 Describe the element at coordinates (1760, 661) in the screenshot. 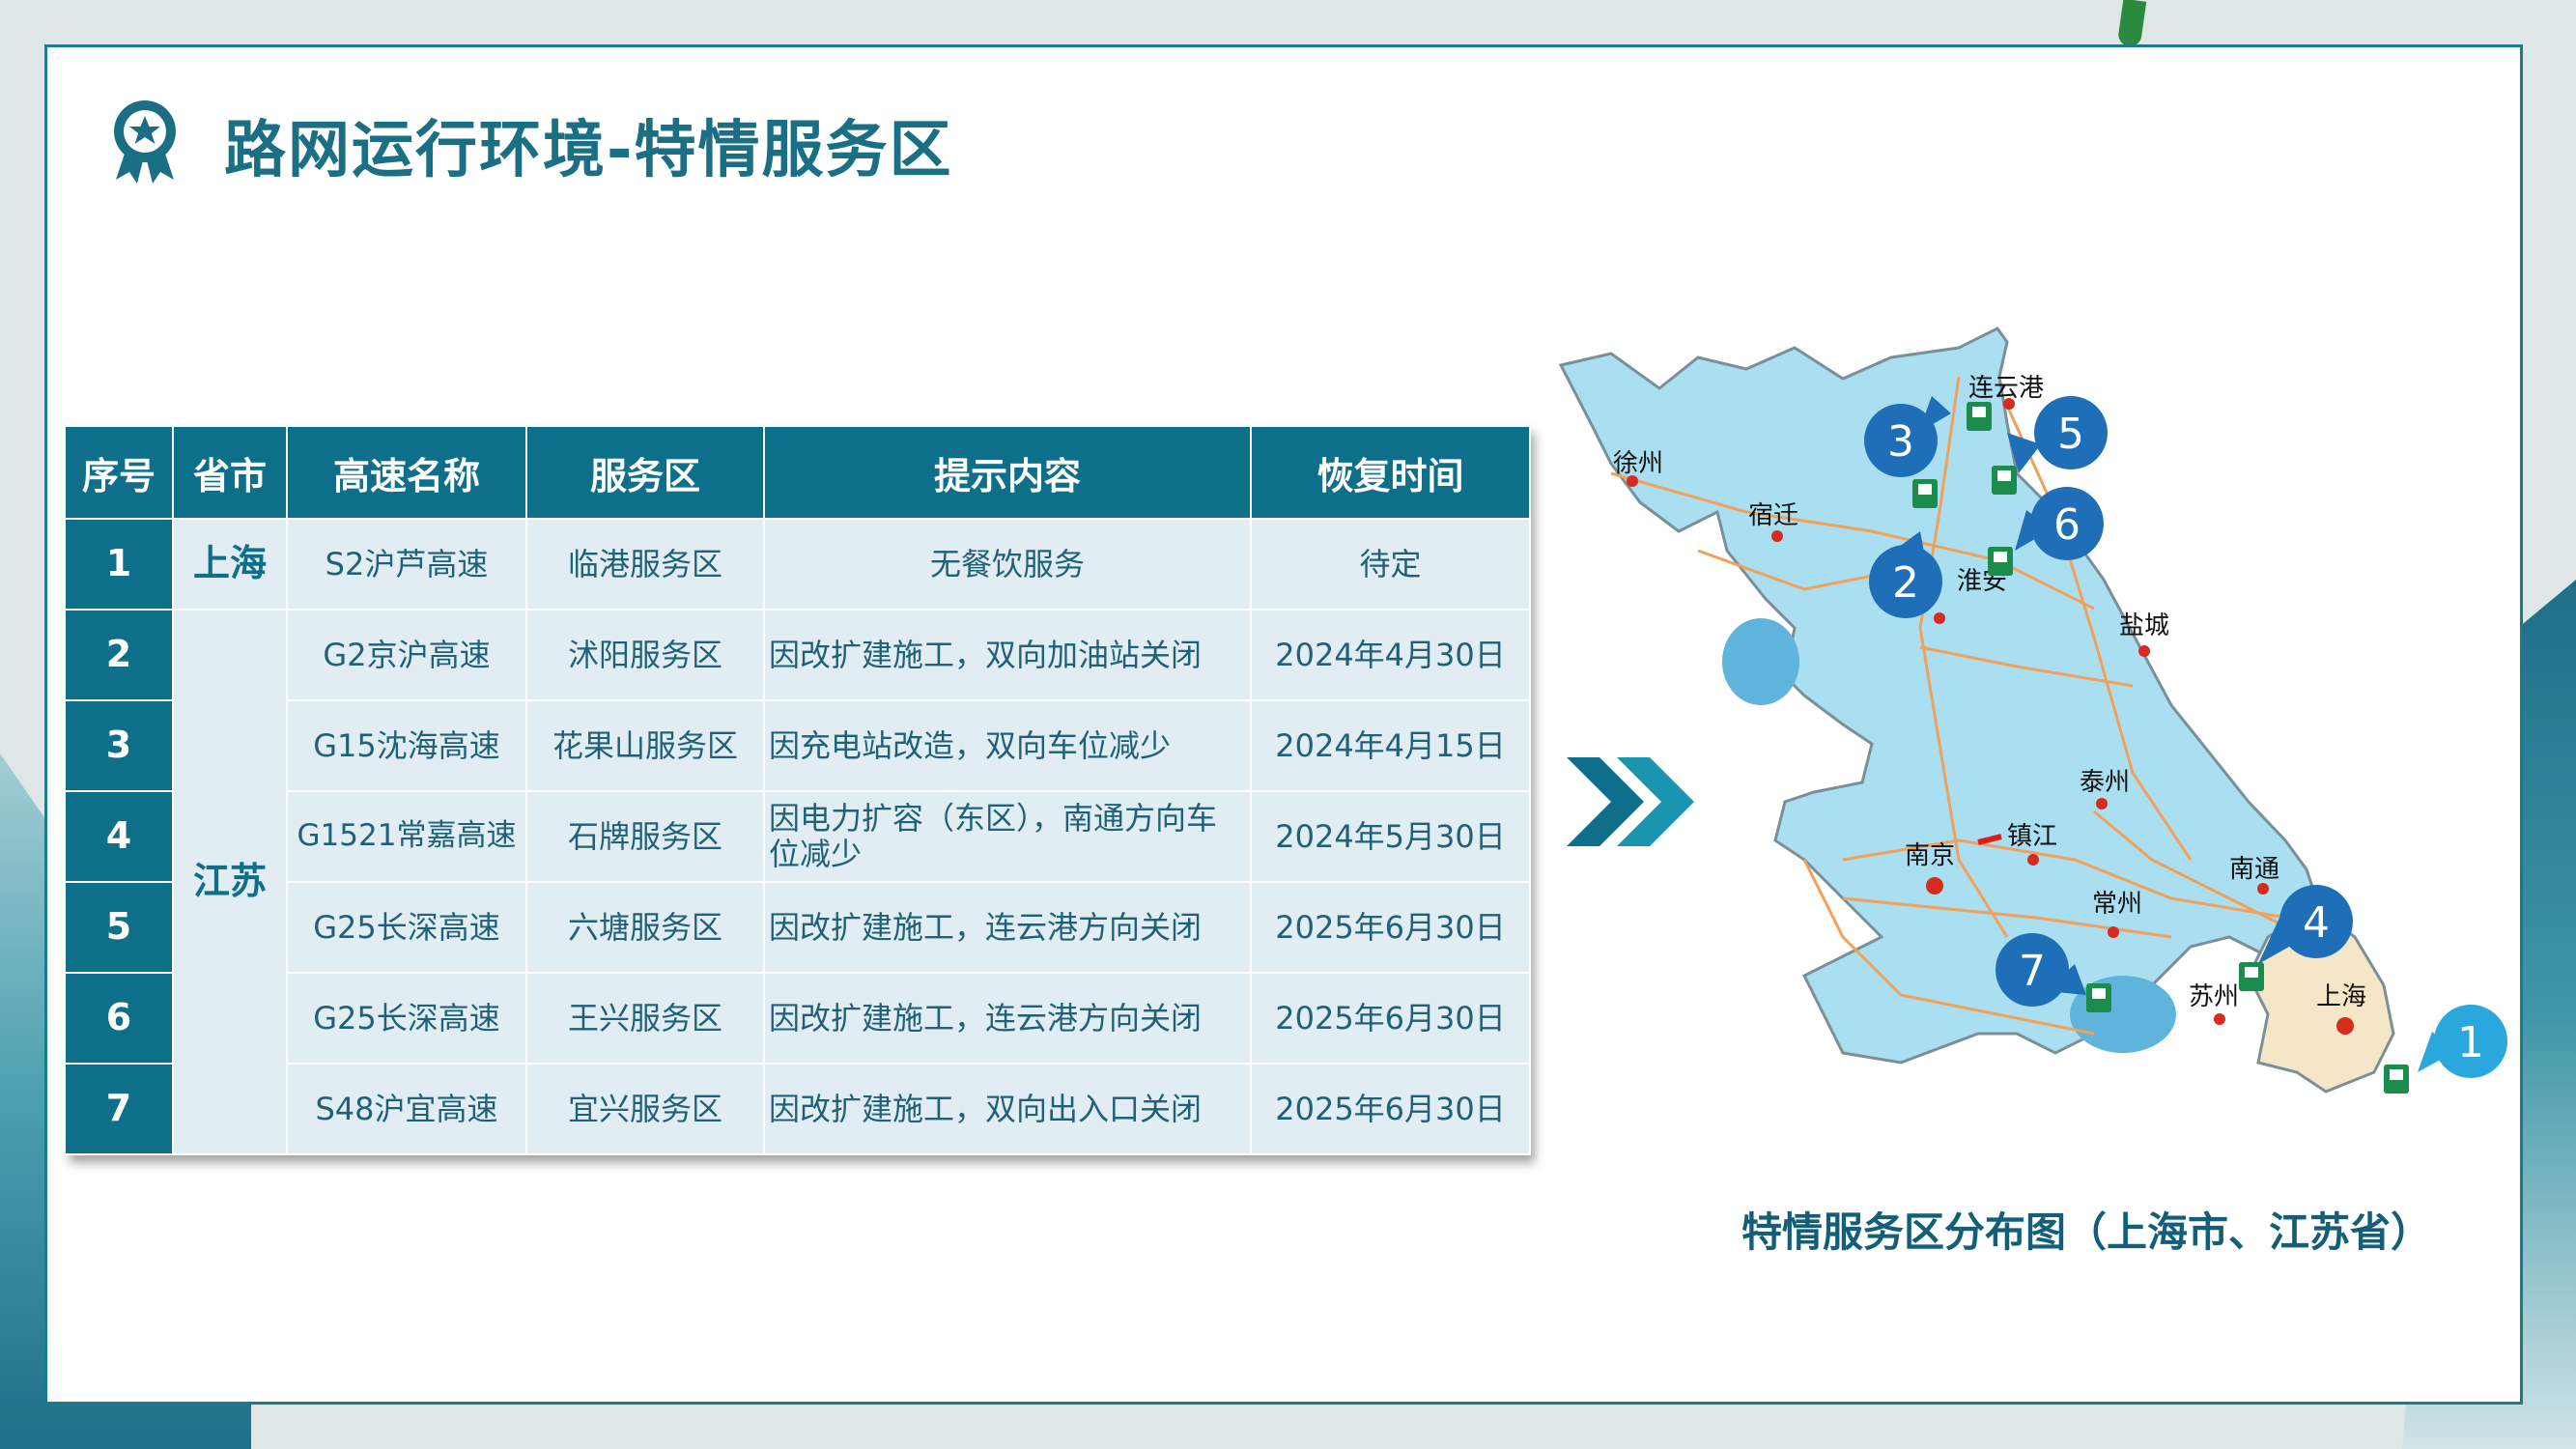

I see `hongze-lake` at that location.